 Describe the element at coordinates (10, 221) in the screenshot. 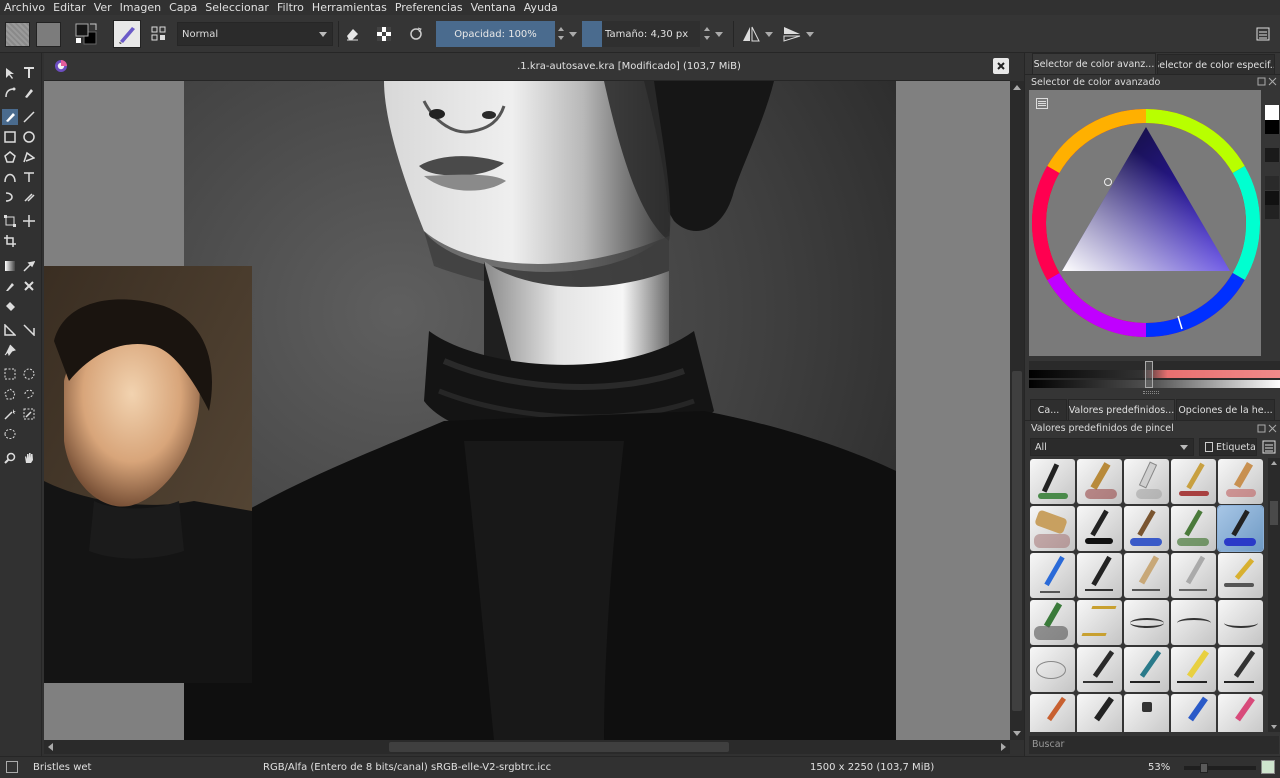

I see `transform-tool` at that location.